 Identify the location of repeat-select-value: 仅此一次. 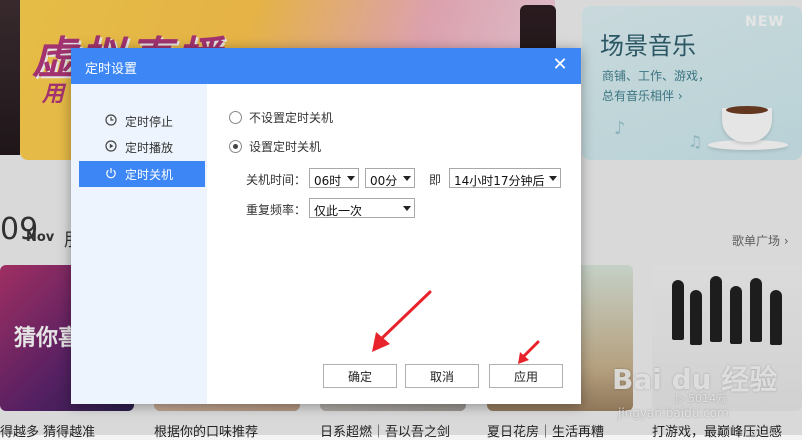
(338, 211).